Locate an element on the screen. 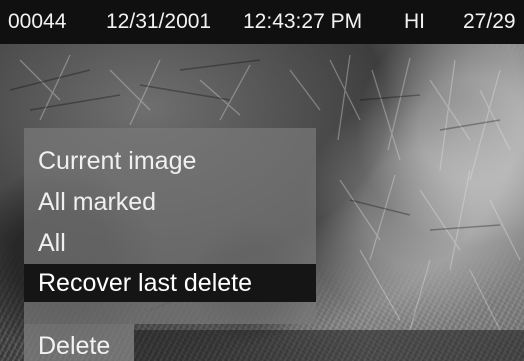 The width and height of the screenshot is (524, 361). image-quality: HI is located at coordinates (414, 21).